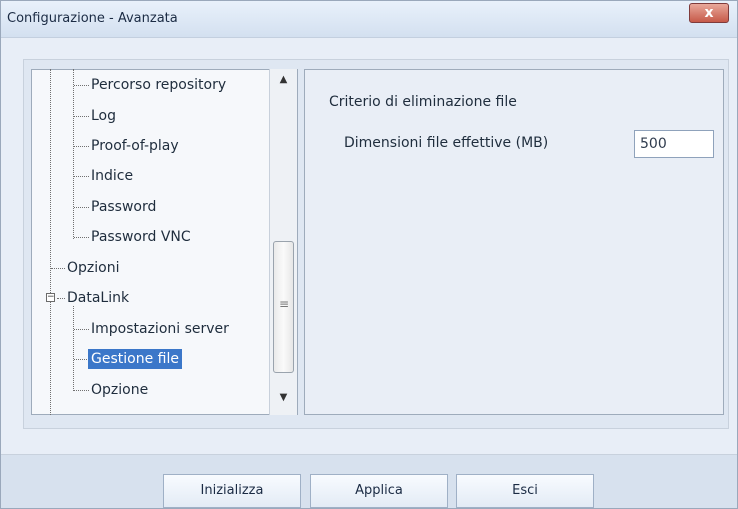  Describe the element at coordinates (674, 144) in the screenshot. I see `file-size-input` at that location.